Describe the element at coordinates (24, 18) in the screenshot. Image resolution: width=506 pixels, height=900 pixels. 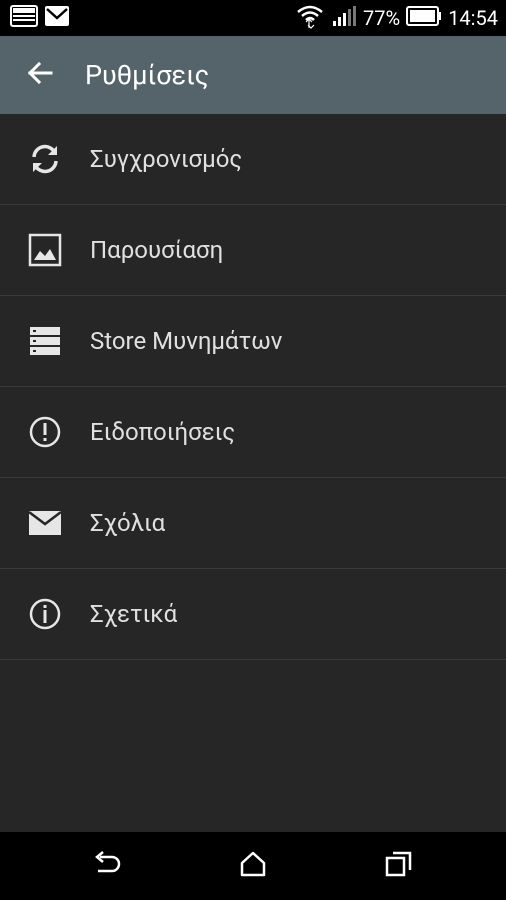
I see `screenshot-notification-icon` at that location.